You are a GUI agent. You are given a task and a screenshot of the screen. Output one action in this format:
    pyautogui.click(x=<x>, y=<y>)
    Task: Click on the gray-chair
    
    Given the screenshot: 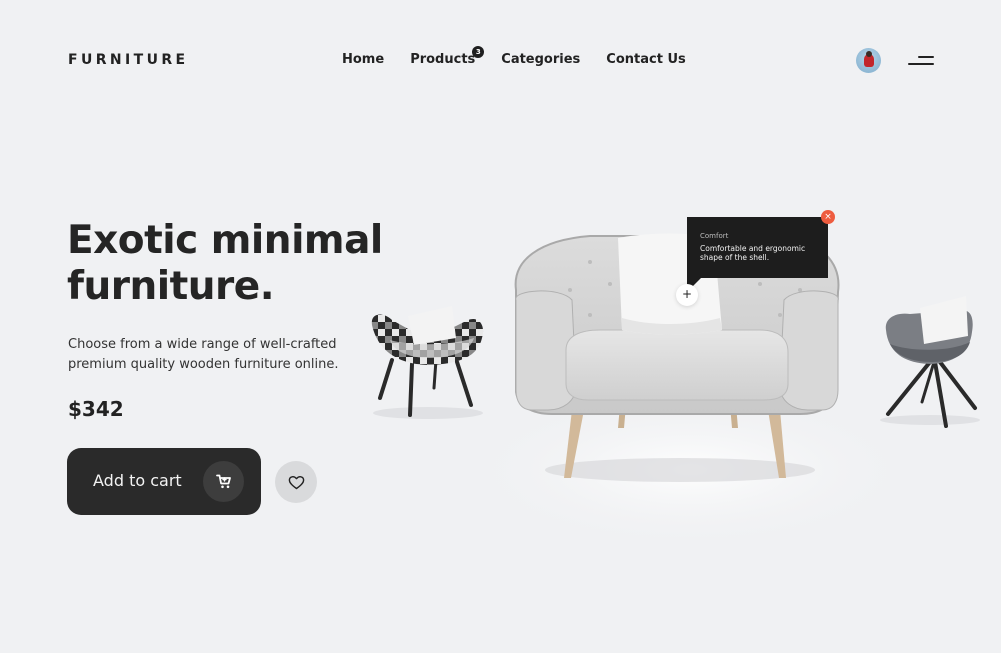 What is the action you would take?
    pyautogui.click(x=930, y=362)
    